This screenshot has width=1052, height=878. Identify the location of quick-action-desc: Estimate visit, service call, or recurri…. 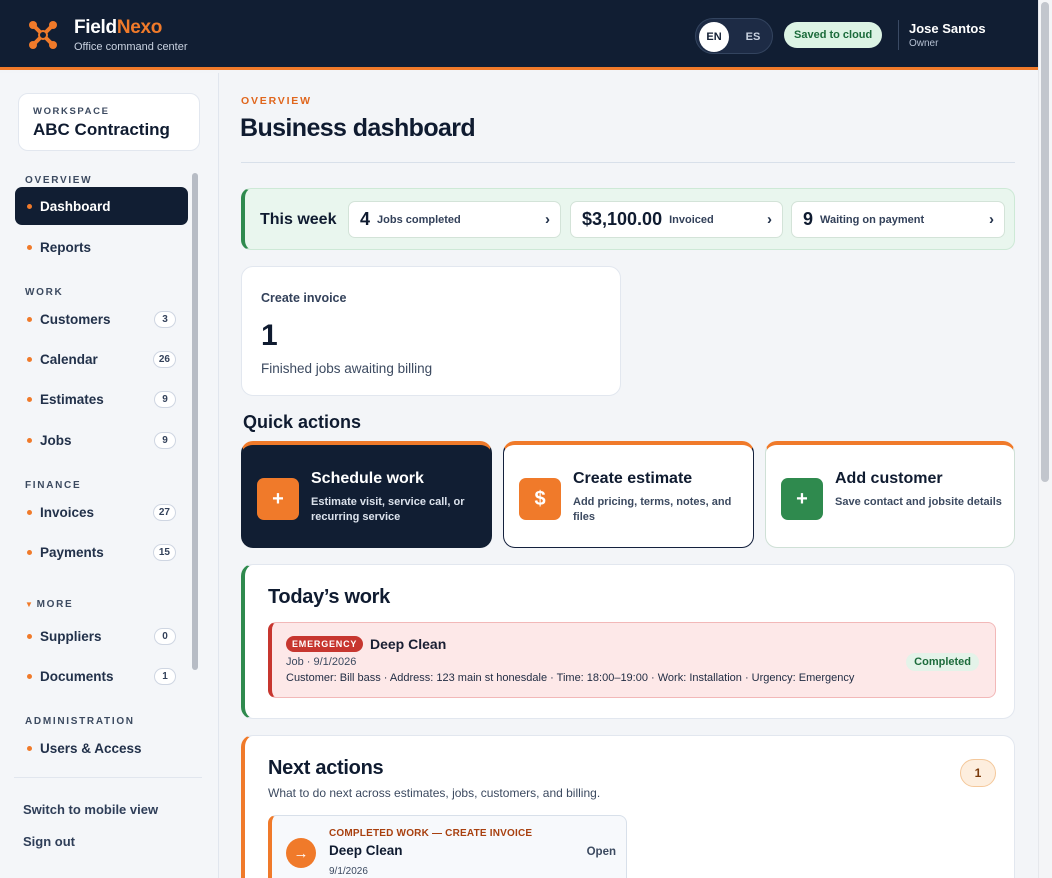
(388, 509).